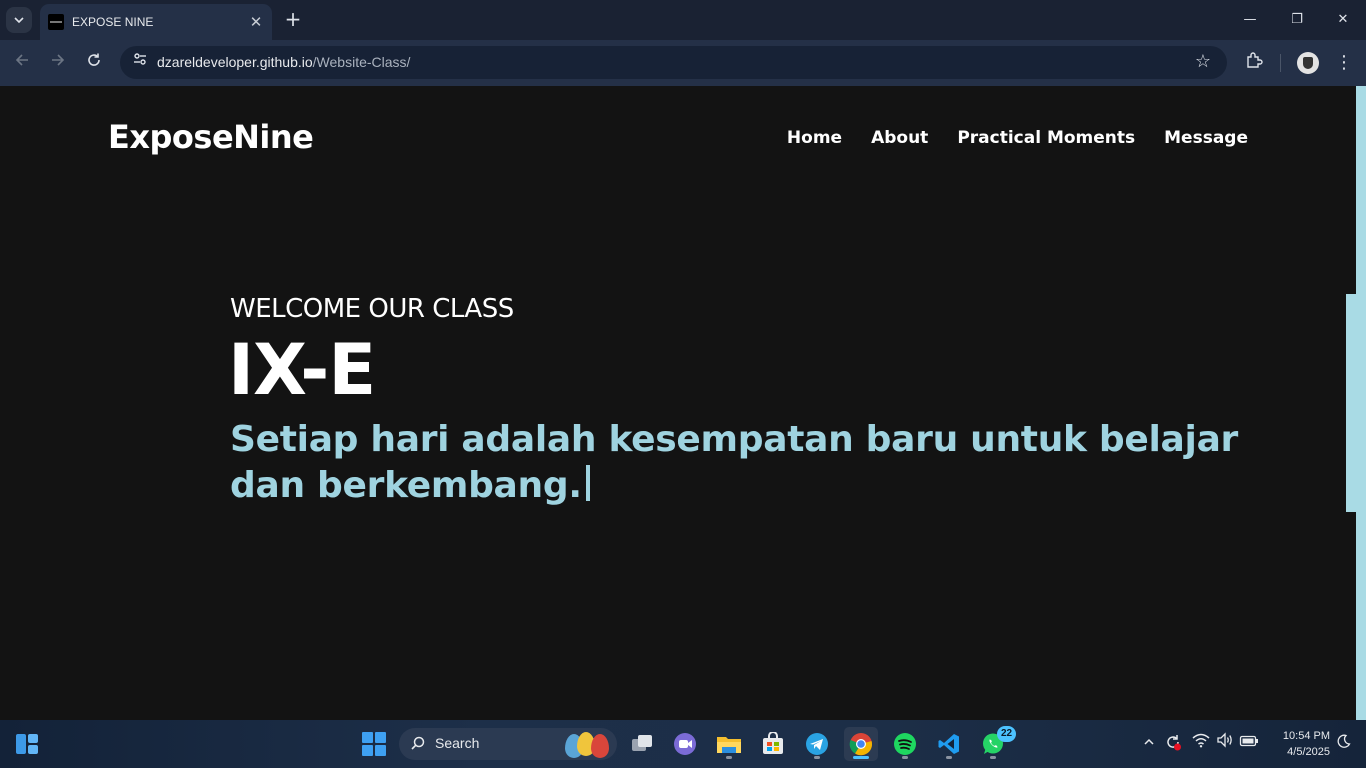 The image size is (1366, 768). Describe the element at coordinates (374, 744) in the screenshot. I see `start-button` at that location.